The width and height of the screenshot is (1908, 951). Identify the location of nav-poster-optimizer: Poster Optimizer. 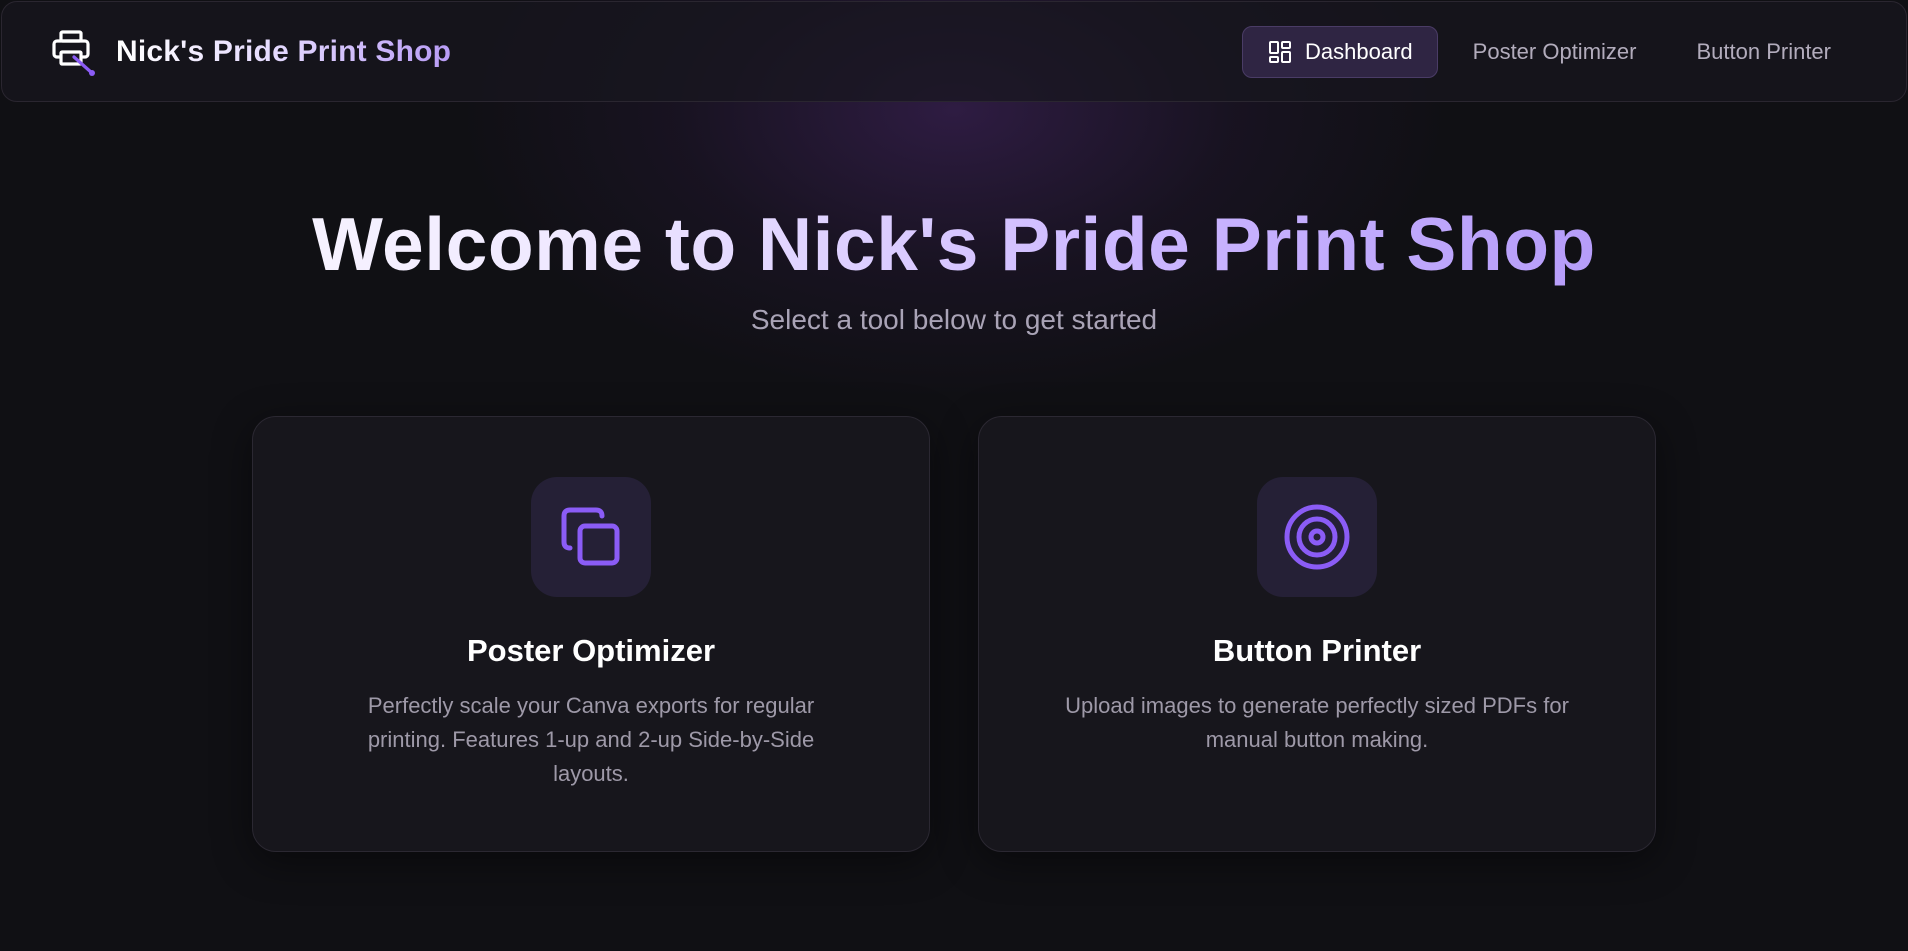
(1555, 52).